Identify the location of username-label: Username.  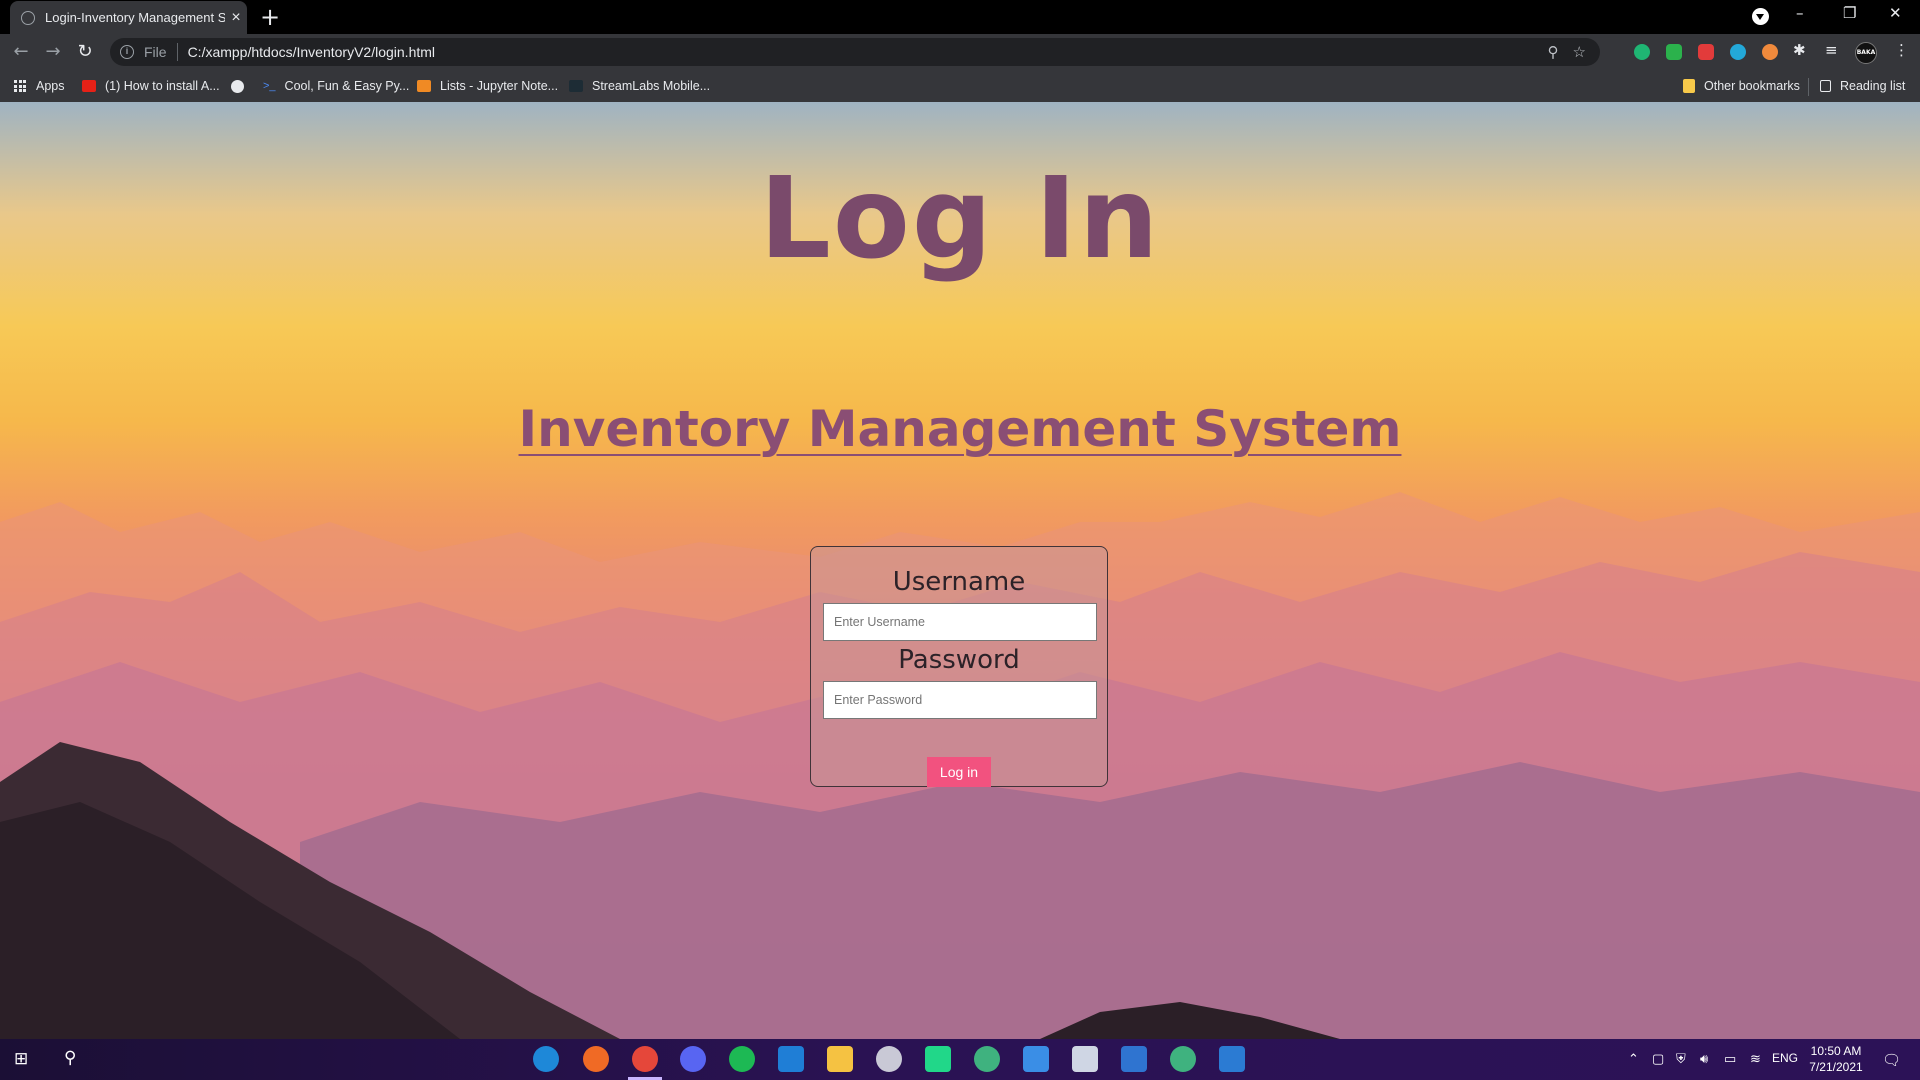
(959, 582).